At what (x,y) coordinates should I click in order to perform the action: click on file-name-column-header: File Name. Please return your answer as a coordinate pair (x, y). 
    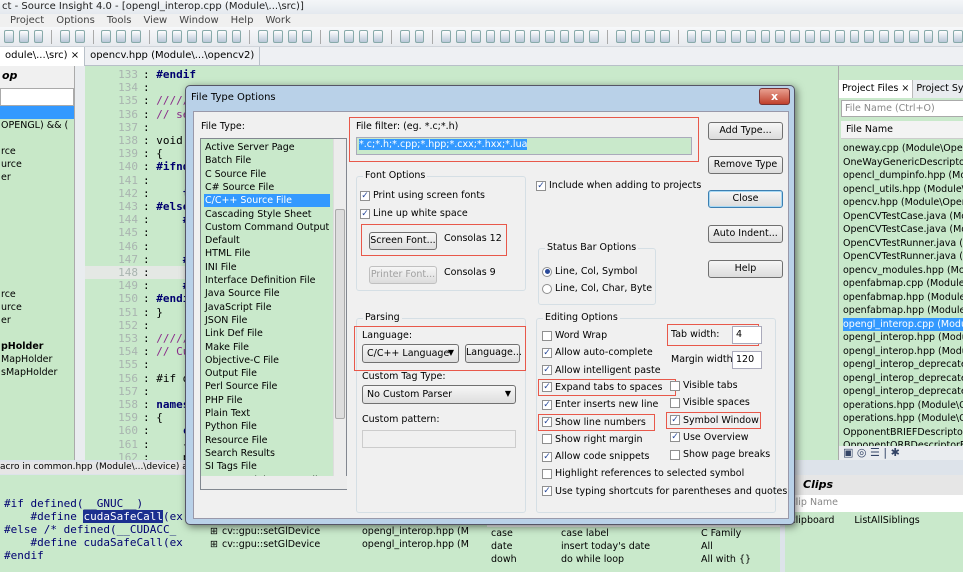
    Looking at the image, I should click on (902, 130).